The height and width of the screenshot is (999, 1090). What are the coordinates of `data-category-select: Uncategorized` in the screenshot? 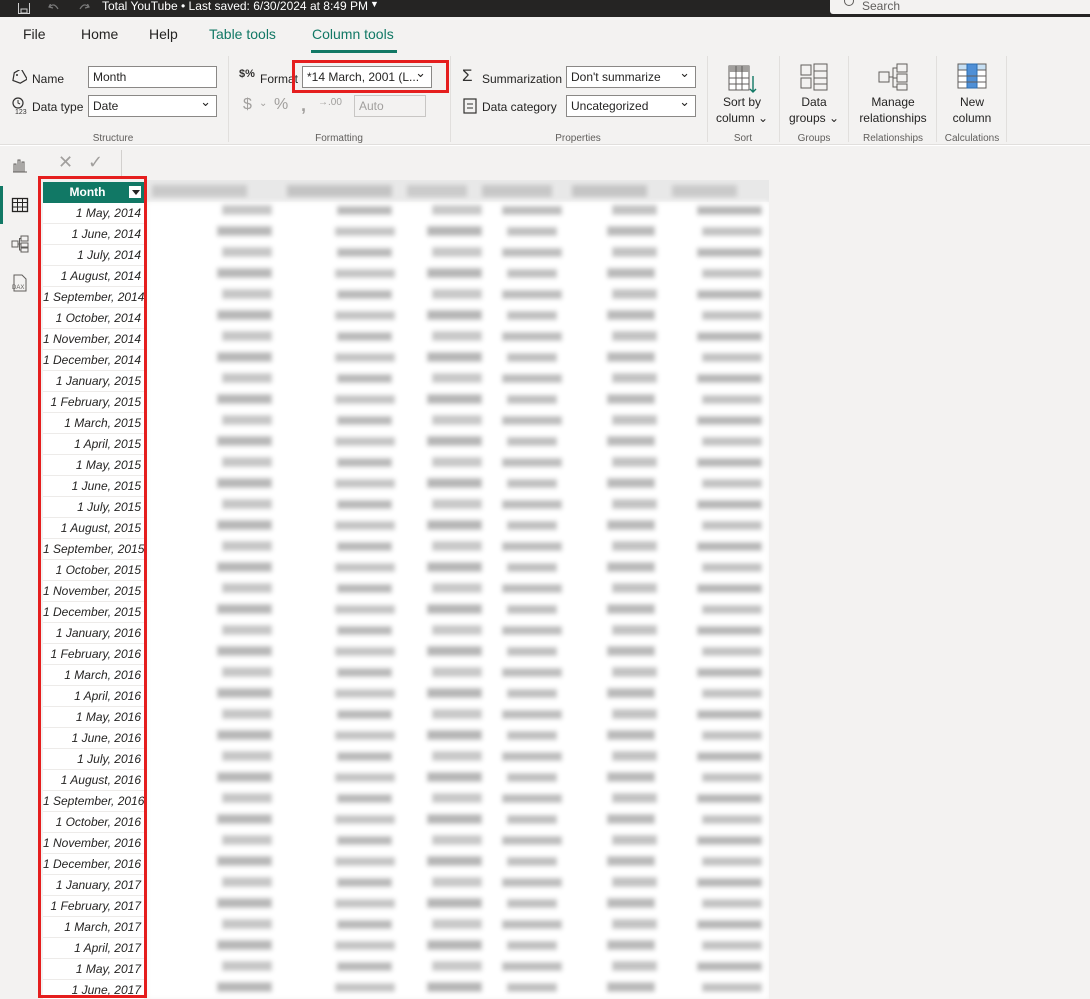 It's located at (631, 106).